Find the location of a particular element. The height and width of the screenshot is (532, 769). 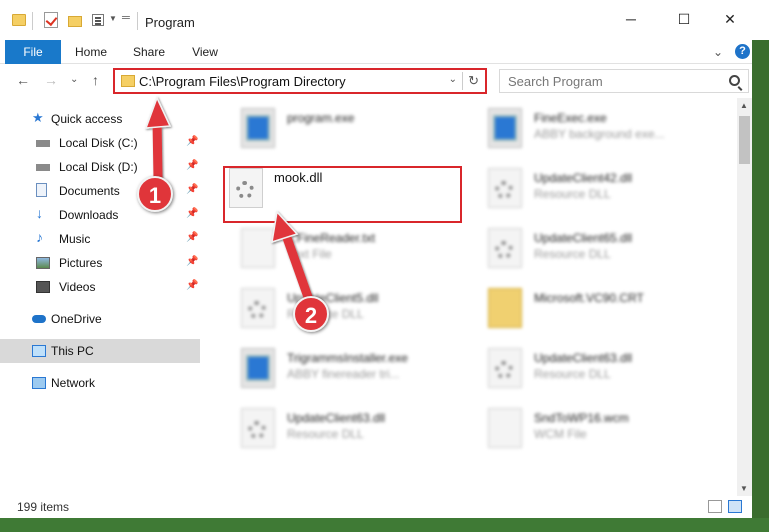

file-item: UpdateClient65.dll Resource DLL is located at coordinates (588, 246).